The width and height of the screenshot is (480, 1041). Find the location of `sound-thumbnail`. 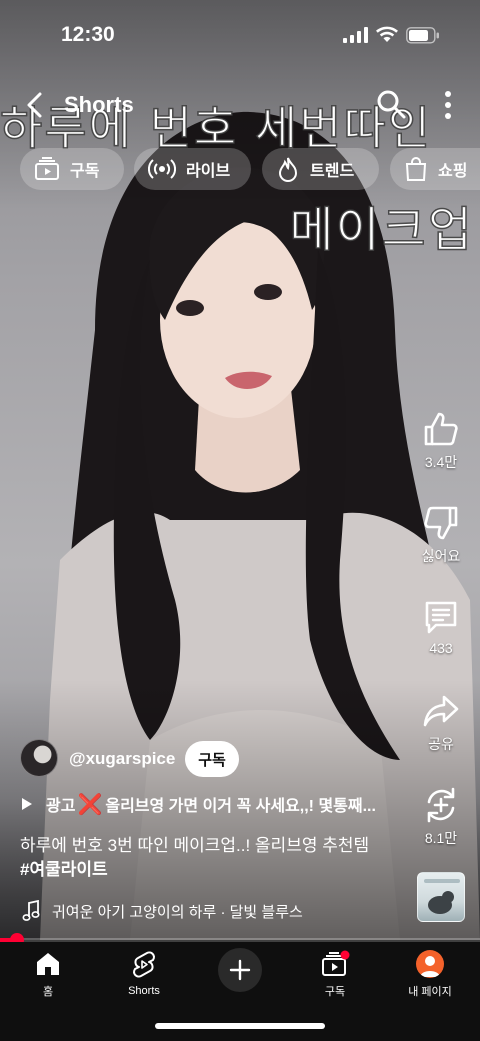

sound-thumbnail is located at coordinates (441, 897).